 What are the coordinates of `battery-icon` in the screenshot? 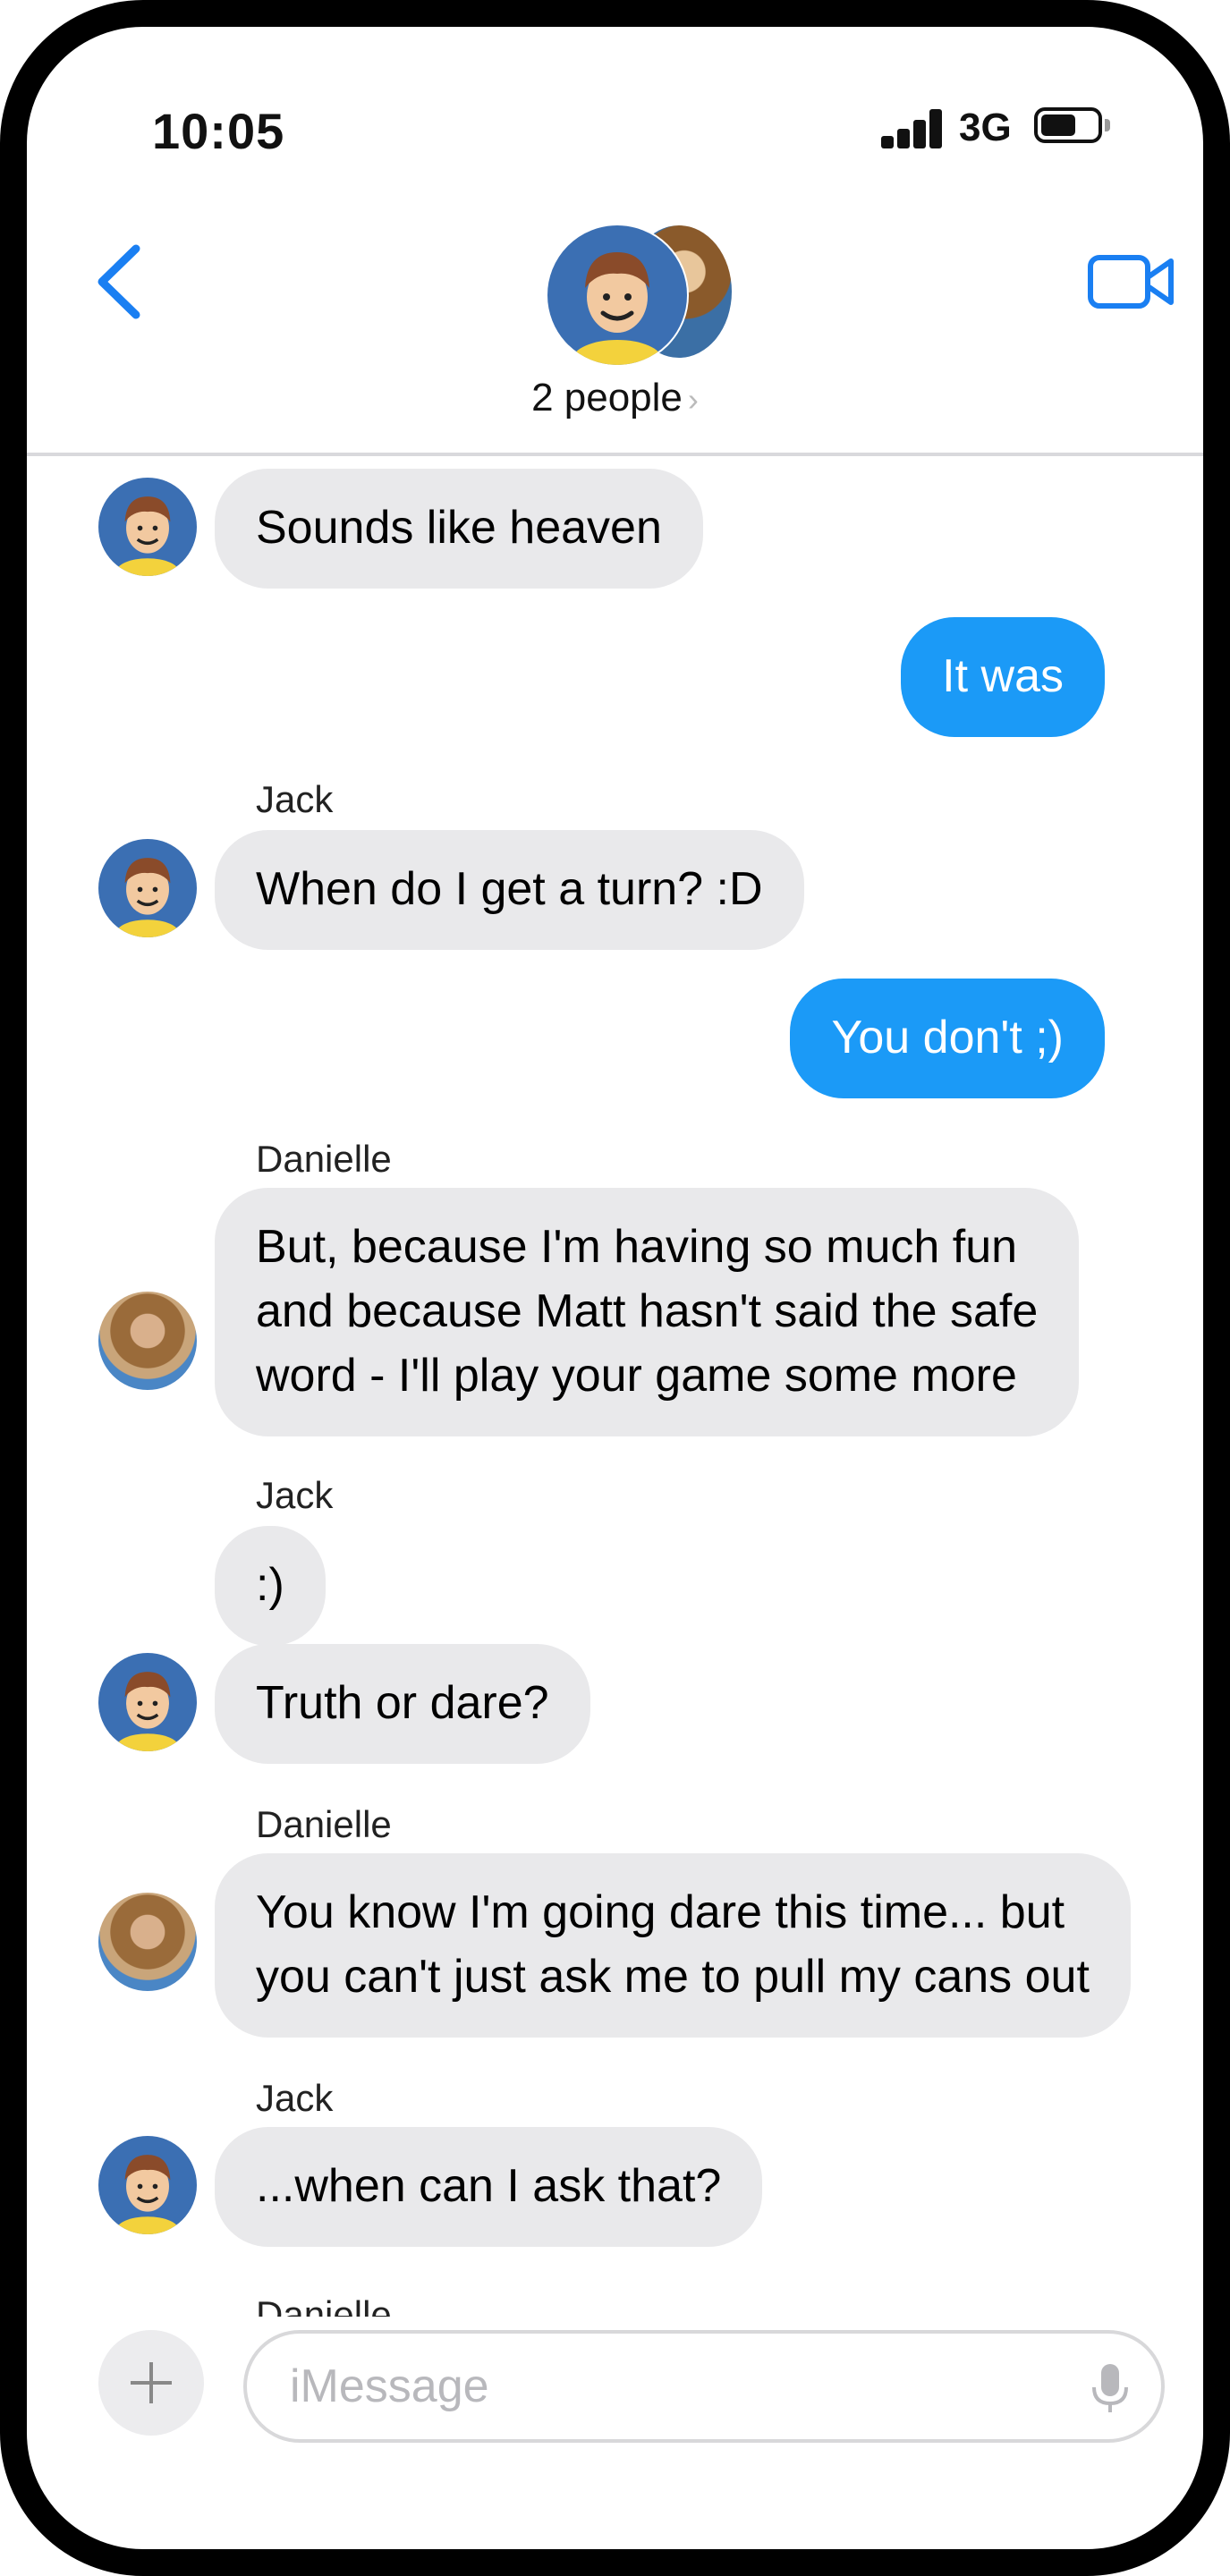 It's located at (1068, 125).